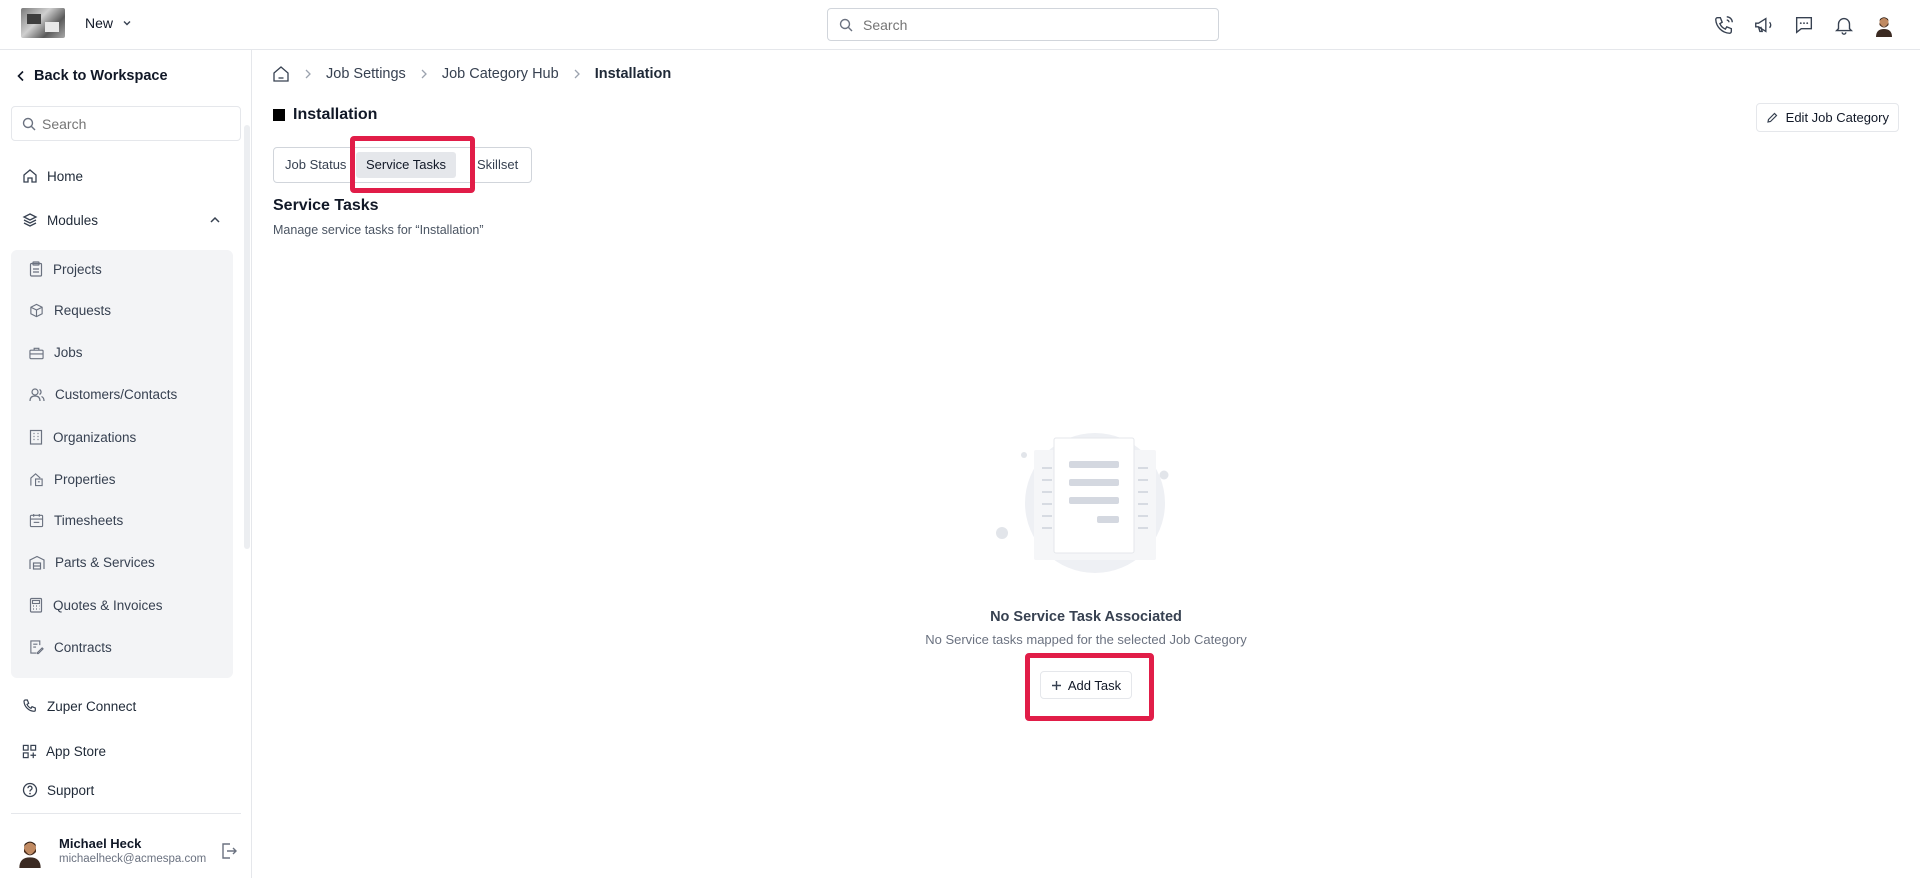  I want to click on chat-icon, so click(1804, 25).